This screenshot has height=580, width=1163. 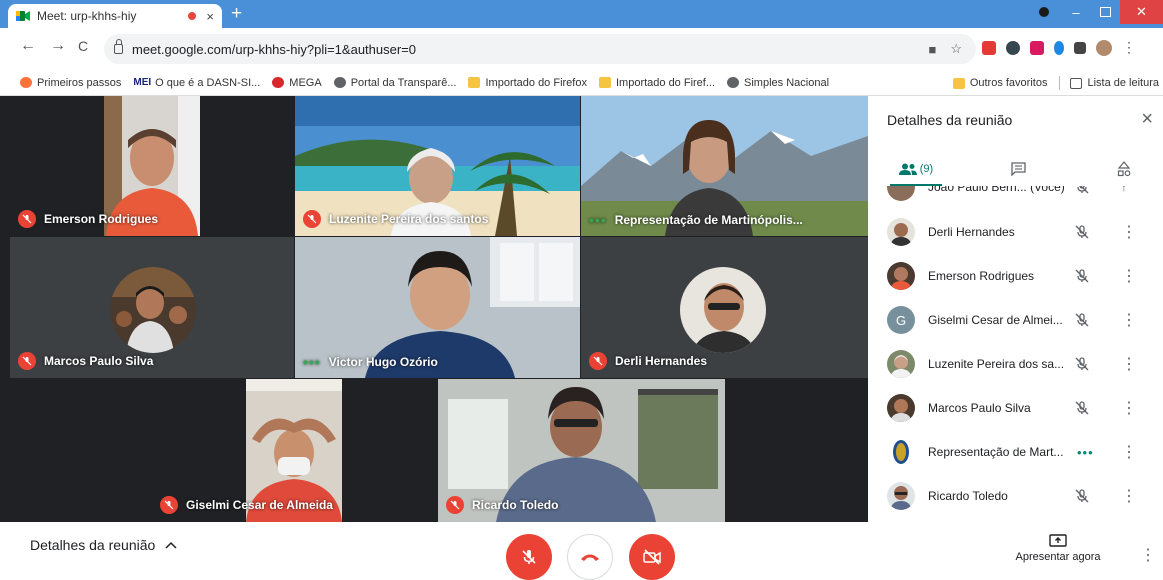 What do you see at coordinates (1124, 190) in the screenshot?
I see `pin-icon: ⫯` at bounding box center [1124, 190].